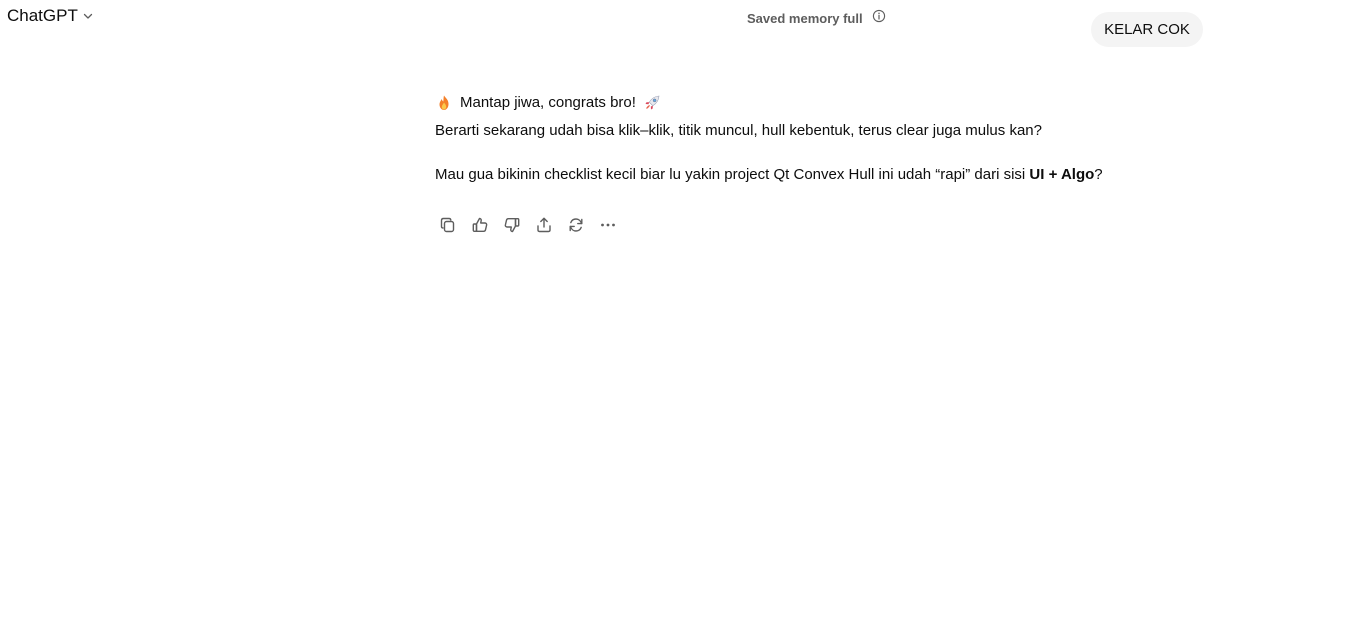 The height and width of the screenshot is (622, 1355). I want to click on bad-response-button, so click(512, 225).